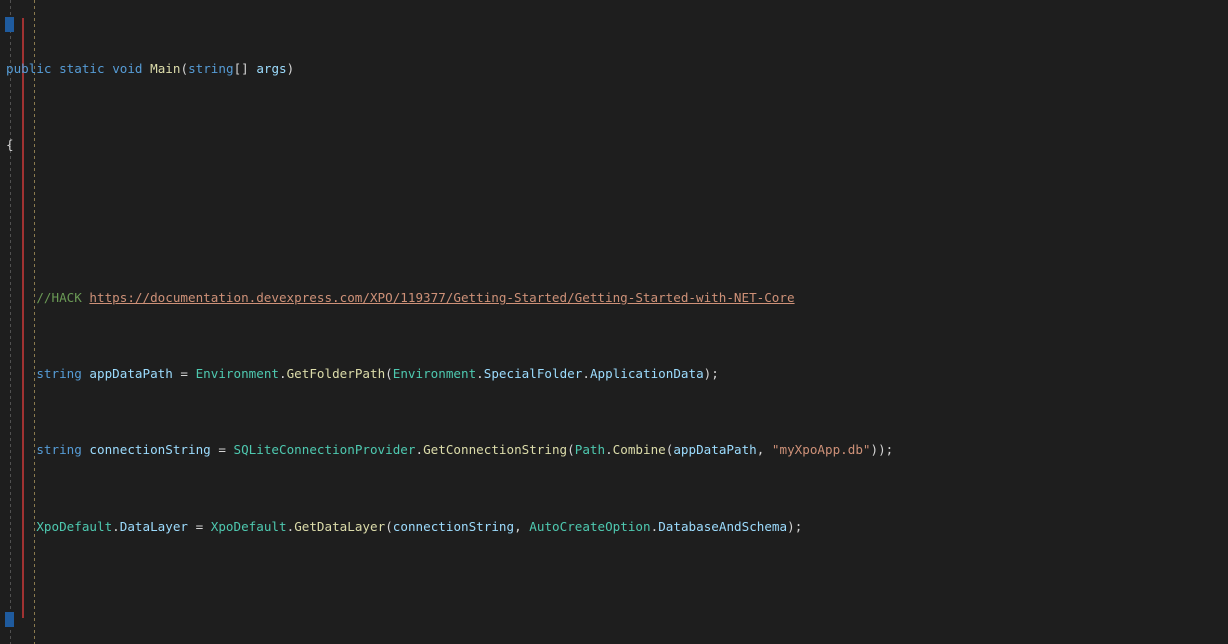  What do you see at coordinates (340, 526) in the screenshot?
I see `tok-method-getdatalayer: GetDataLayer` at bounding box center [340, 526].